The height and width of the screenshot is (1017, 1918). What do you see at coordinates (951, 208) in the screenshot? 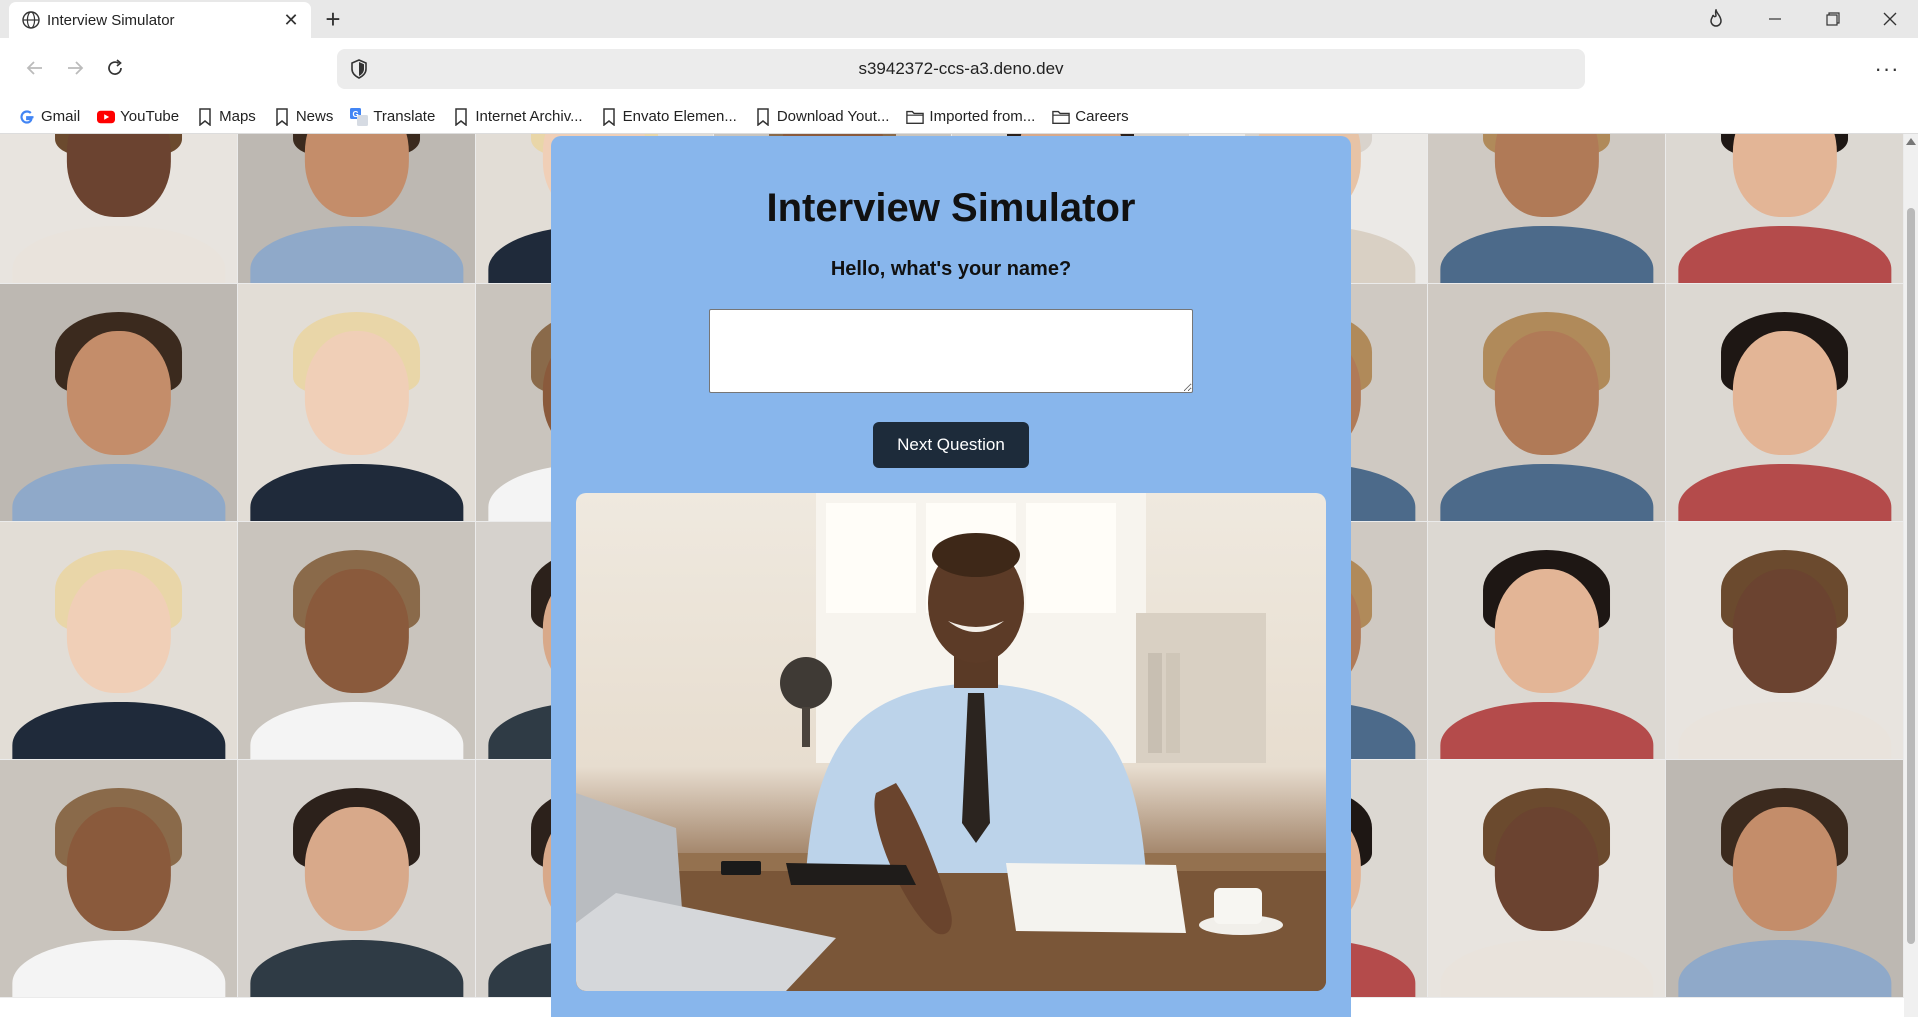
I see `page-title: Interview Simulator` at bounding box center [951, 208].